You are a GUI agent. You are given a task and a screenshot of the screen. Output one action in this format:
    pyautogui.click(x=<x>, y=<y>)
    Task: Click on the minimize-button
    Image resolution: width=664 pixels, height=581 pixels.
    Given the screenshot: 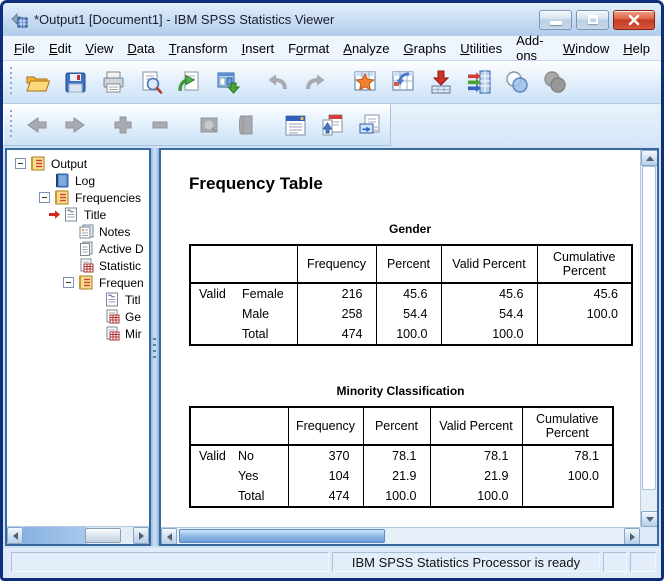 What is the action you would take?
    pyautogui.click(x=555, y=19)
    